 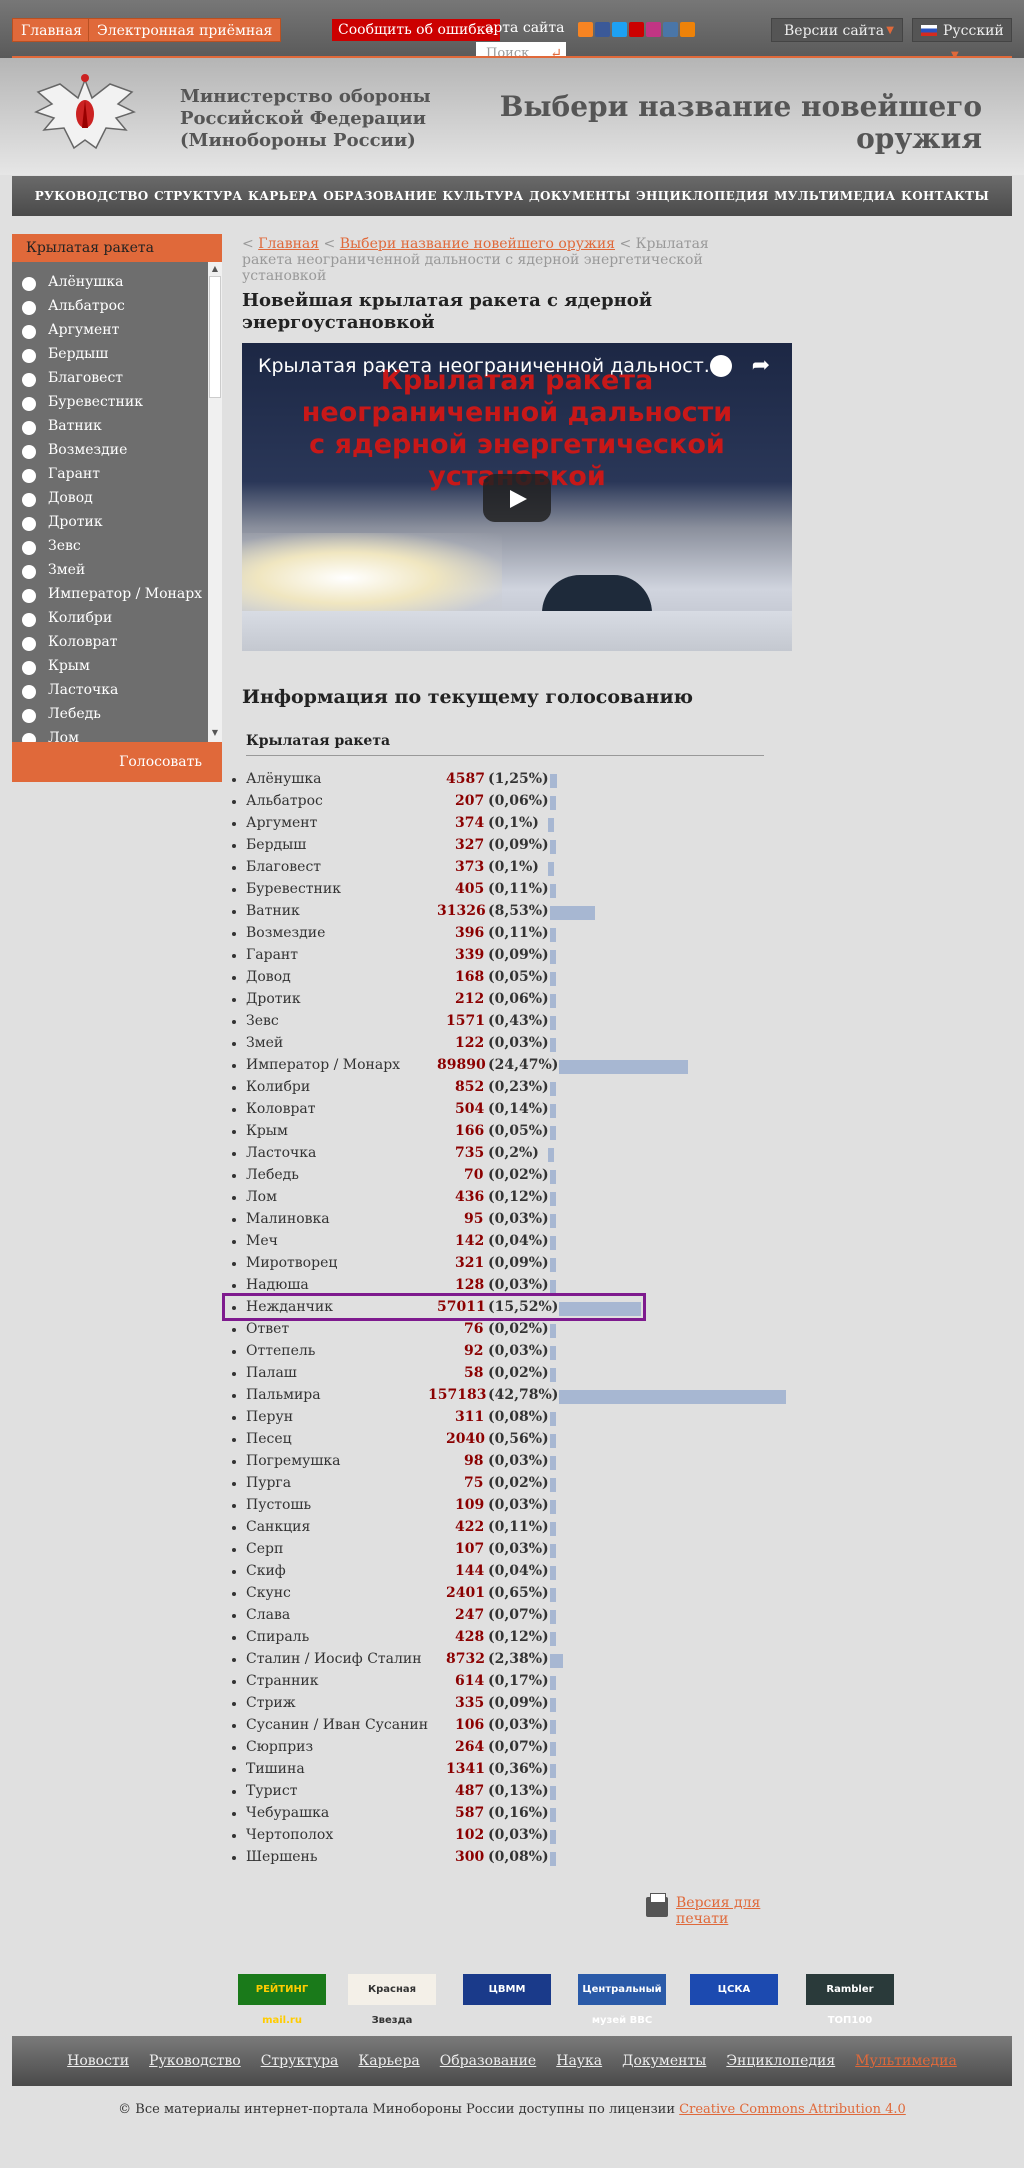 What do you see at coordinates (117, 762) in the screenshot?
I see `vote-button: Голосовать` at bounding box center [117, 762].